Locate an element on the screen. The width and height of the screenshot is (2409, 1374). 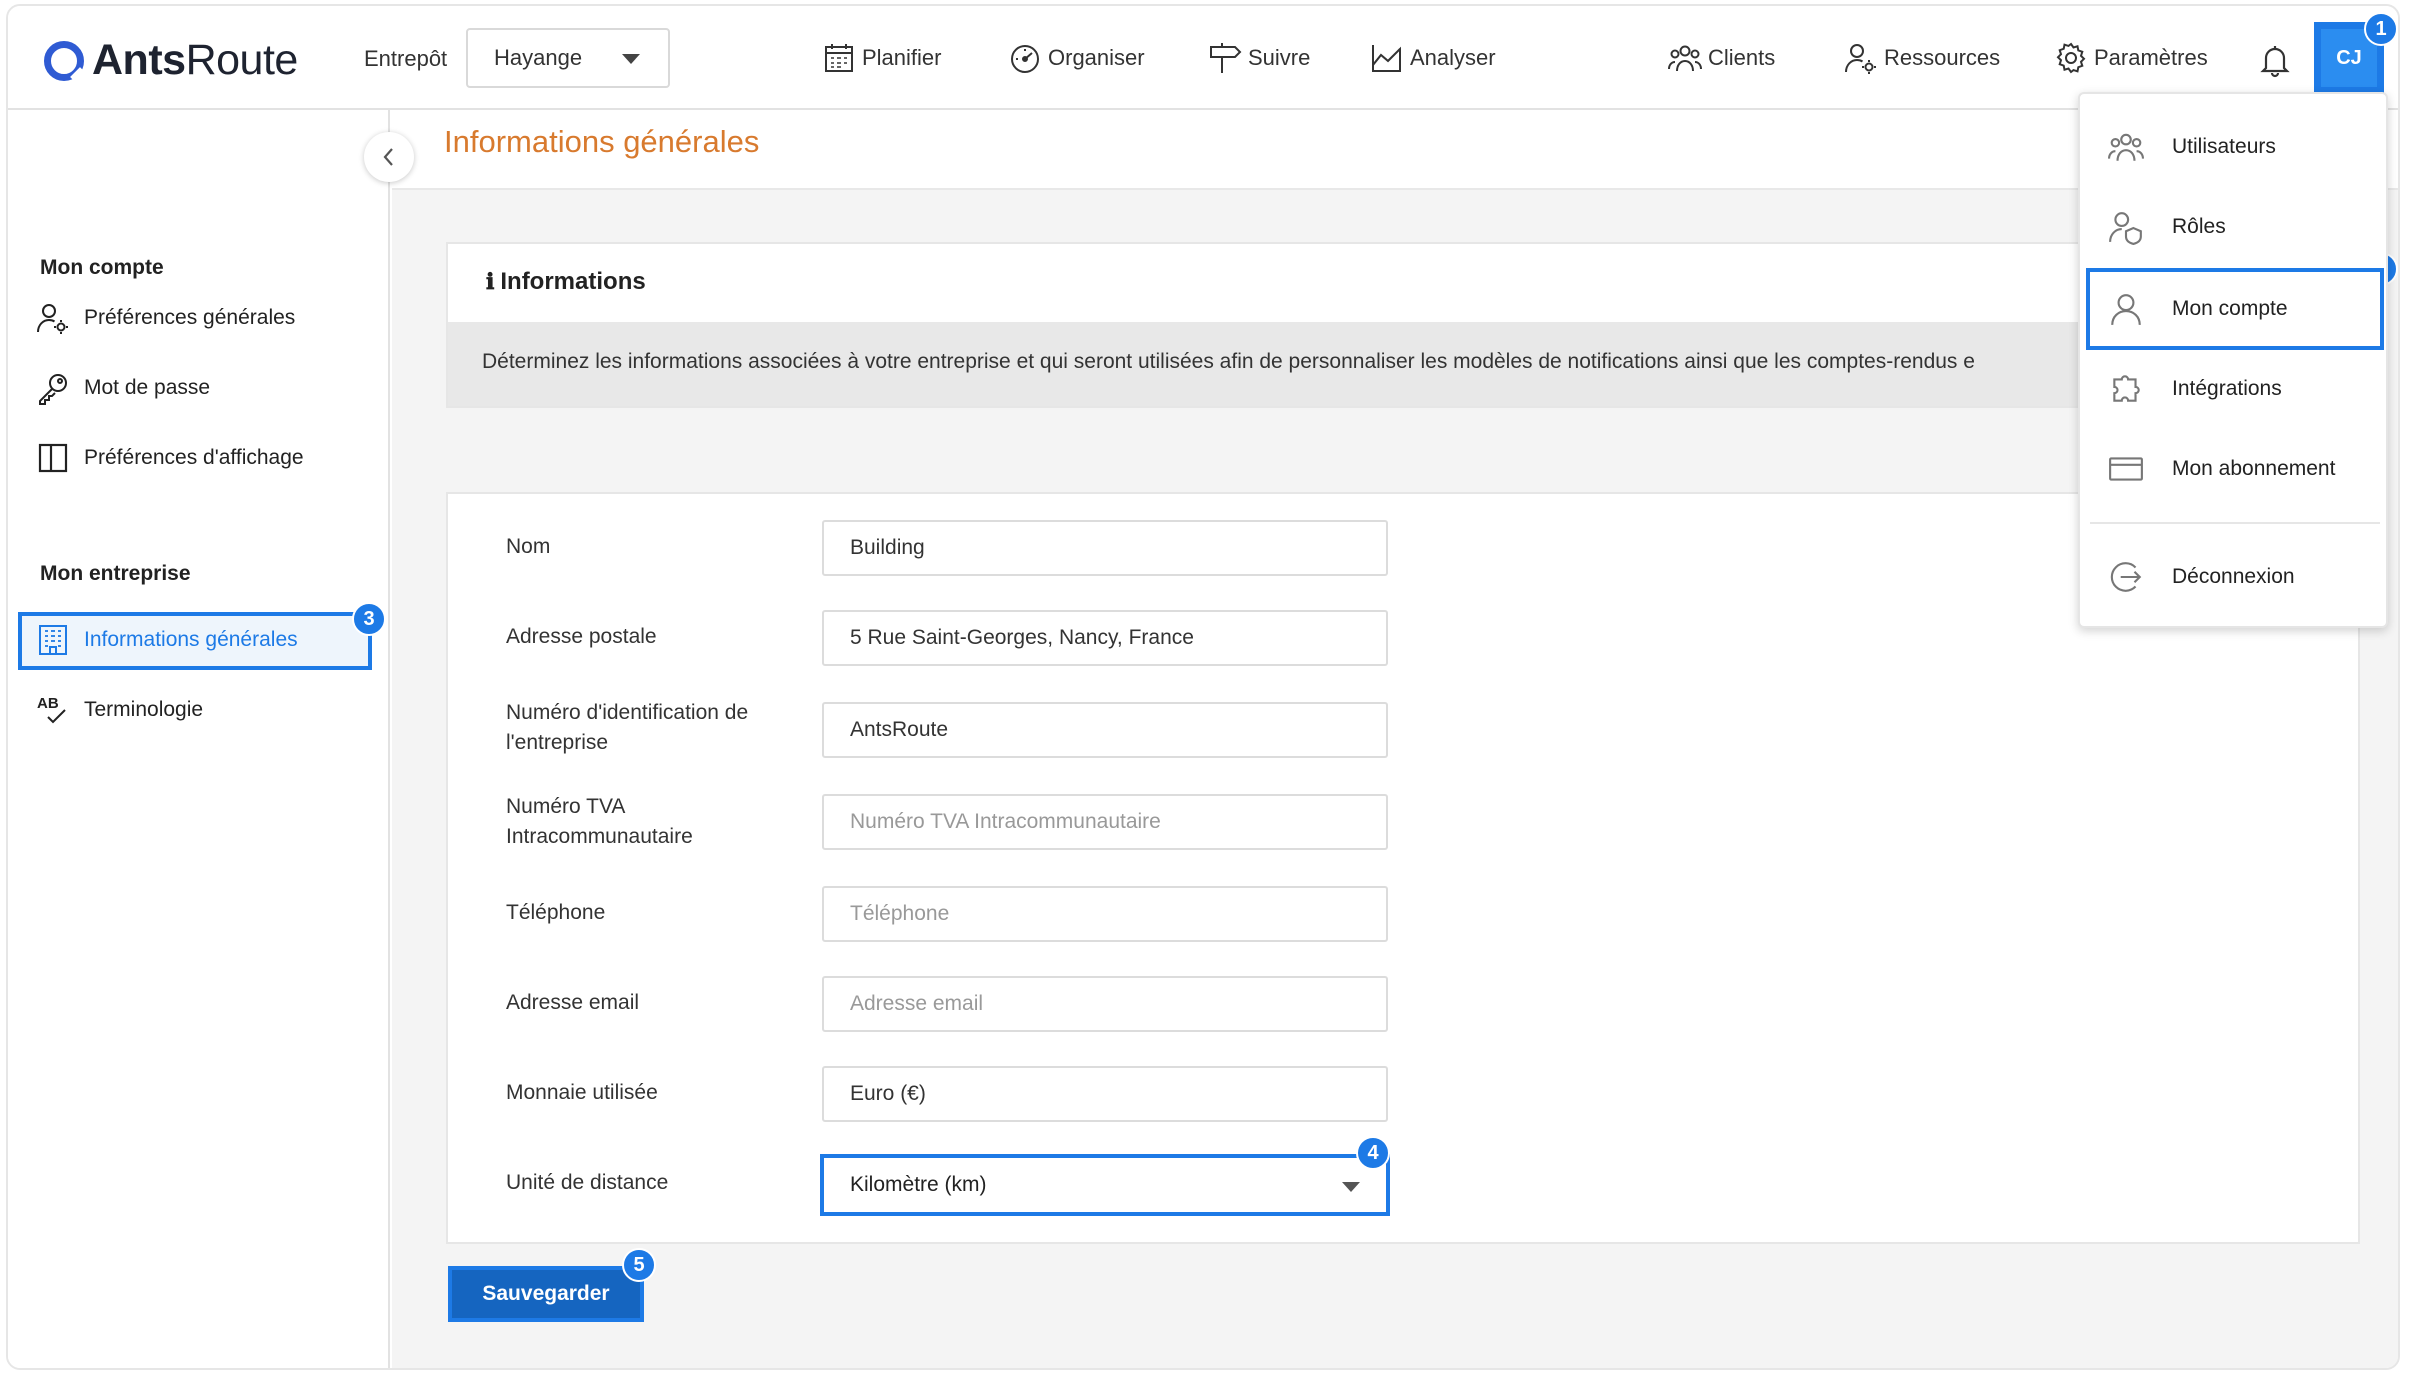
nav-ressources-label: Ressources is located at coordinates (1942, 57).